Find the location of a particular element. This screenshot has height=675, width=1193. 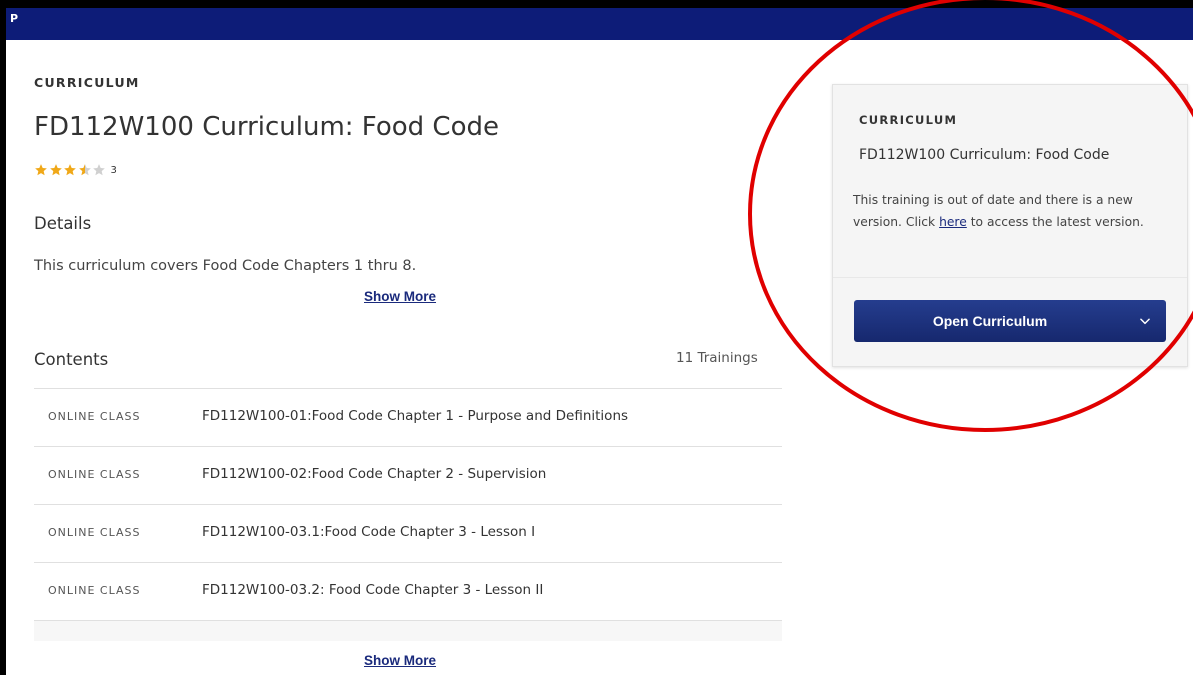

open-curriculum-button: Open Curriculum is located at coordinates (1010, 321).